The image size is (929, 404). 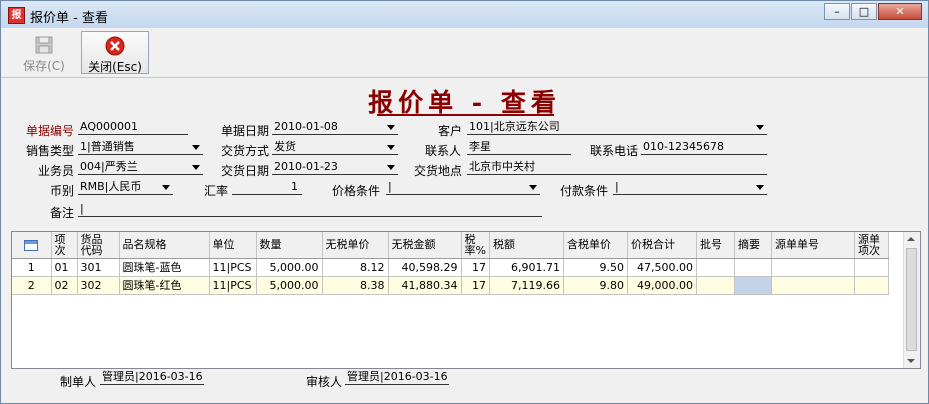 What do you see at coordinates (109, 166) in the screenshot?
I see `salesperson-value: 004|严秀兰` at bounding box center [109, 166].